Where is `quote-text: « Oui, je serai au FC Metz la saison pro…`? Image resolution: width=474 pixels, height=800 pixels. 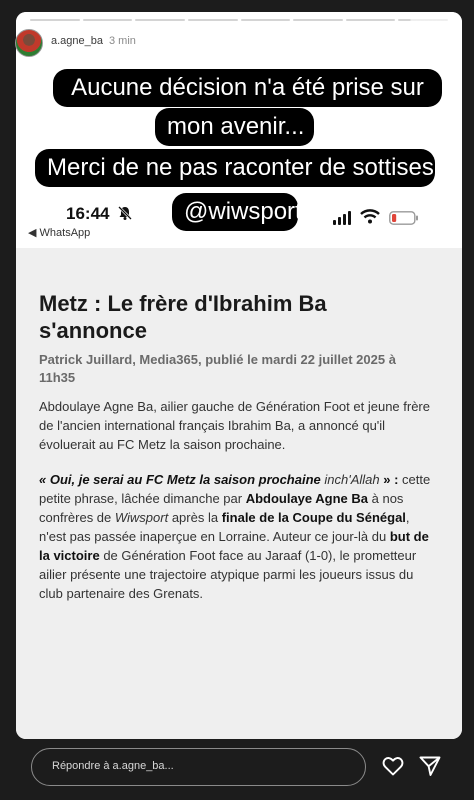 quote-text: « Oui, je serai au FC Metz la saison pro… is located at coordinates (180, 479).